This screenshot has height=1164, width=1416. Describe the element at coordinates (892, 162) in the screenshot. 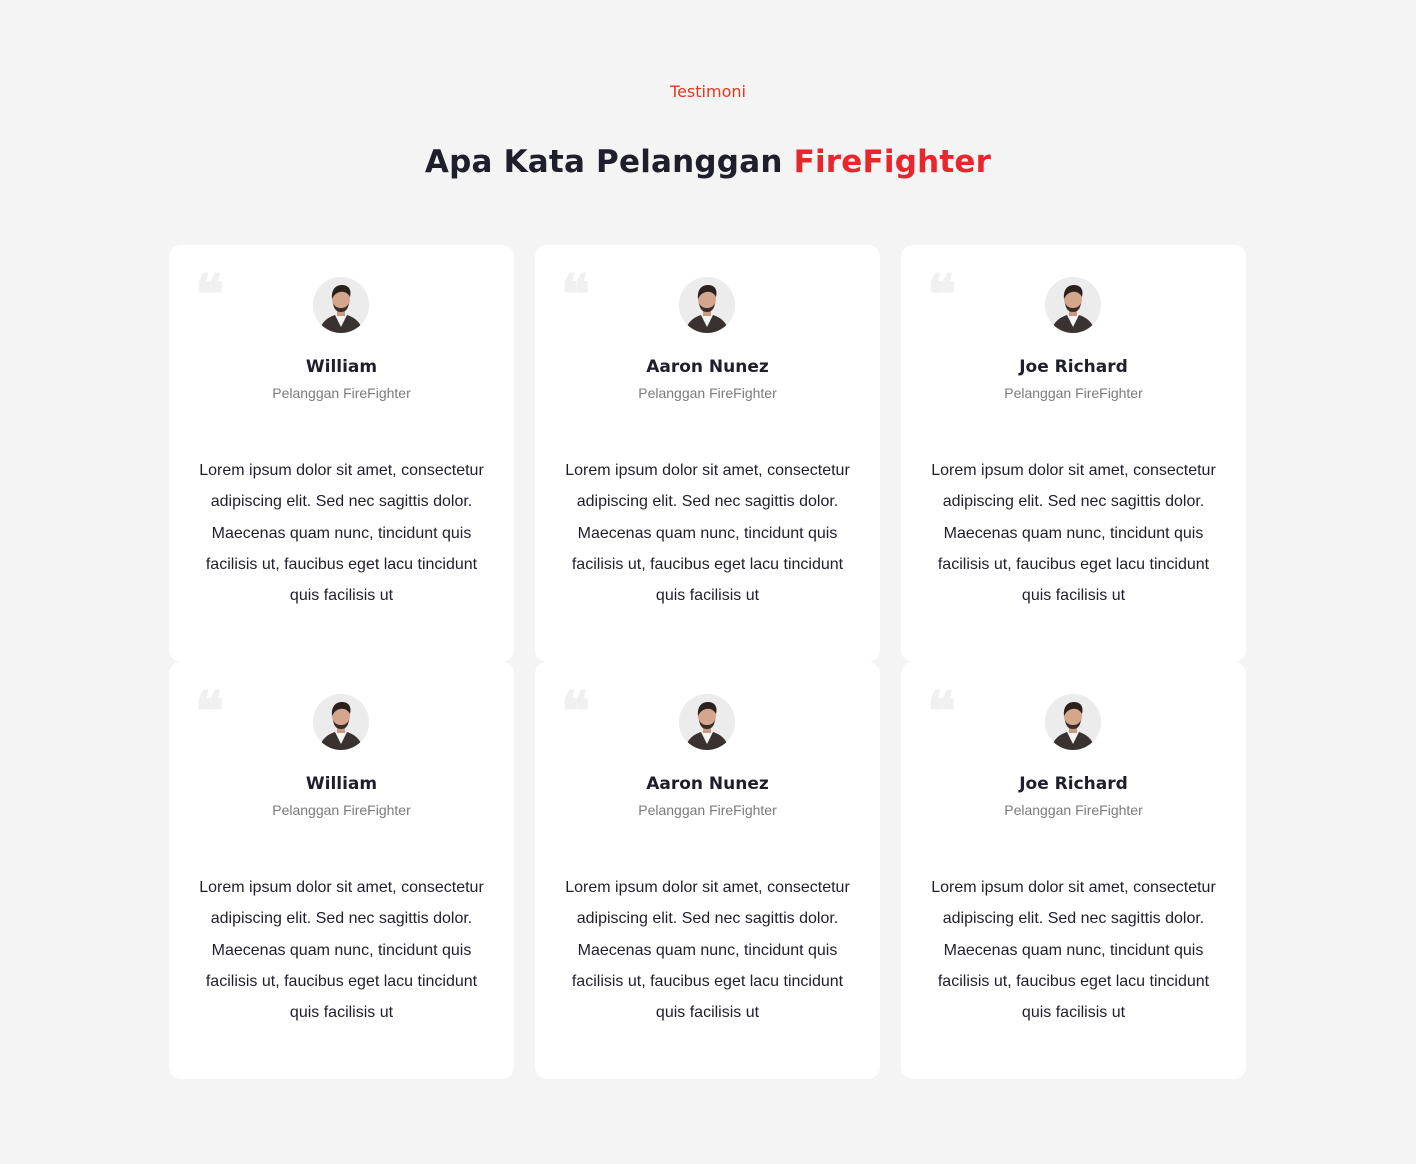

I see `section-title-accent: FireFighter` at that location.